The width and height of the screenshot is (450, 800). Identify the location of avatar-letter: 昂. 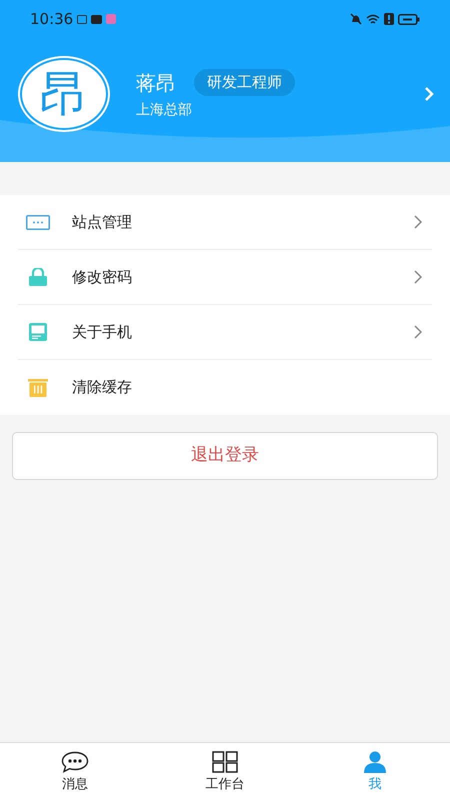
(64, 94).